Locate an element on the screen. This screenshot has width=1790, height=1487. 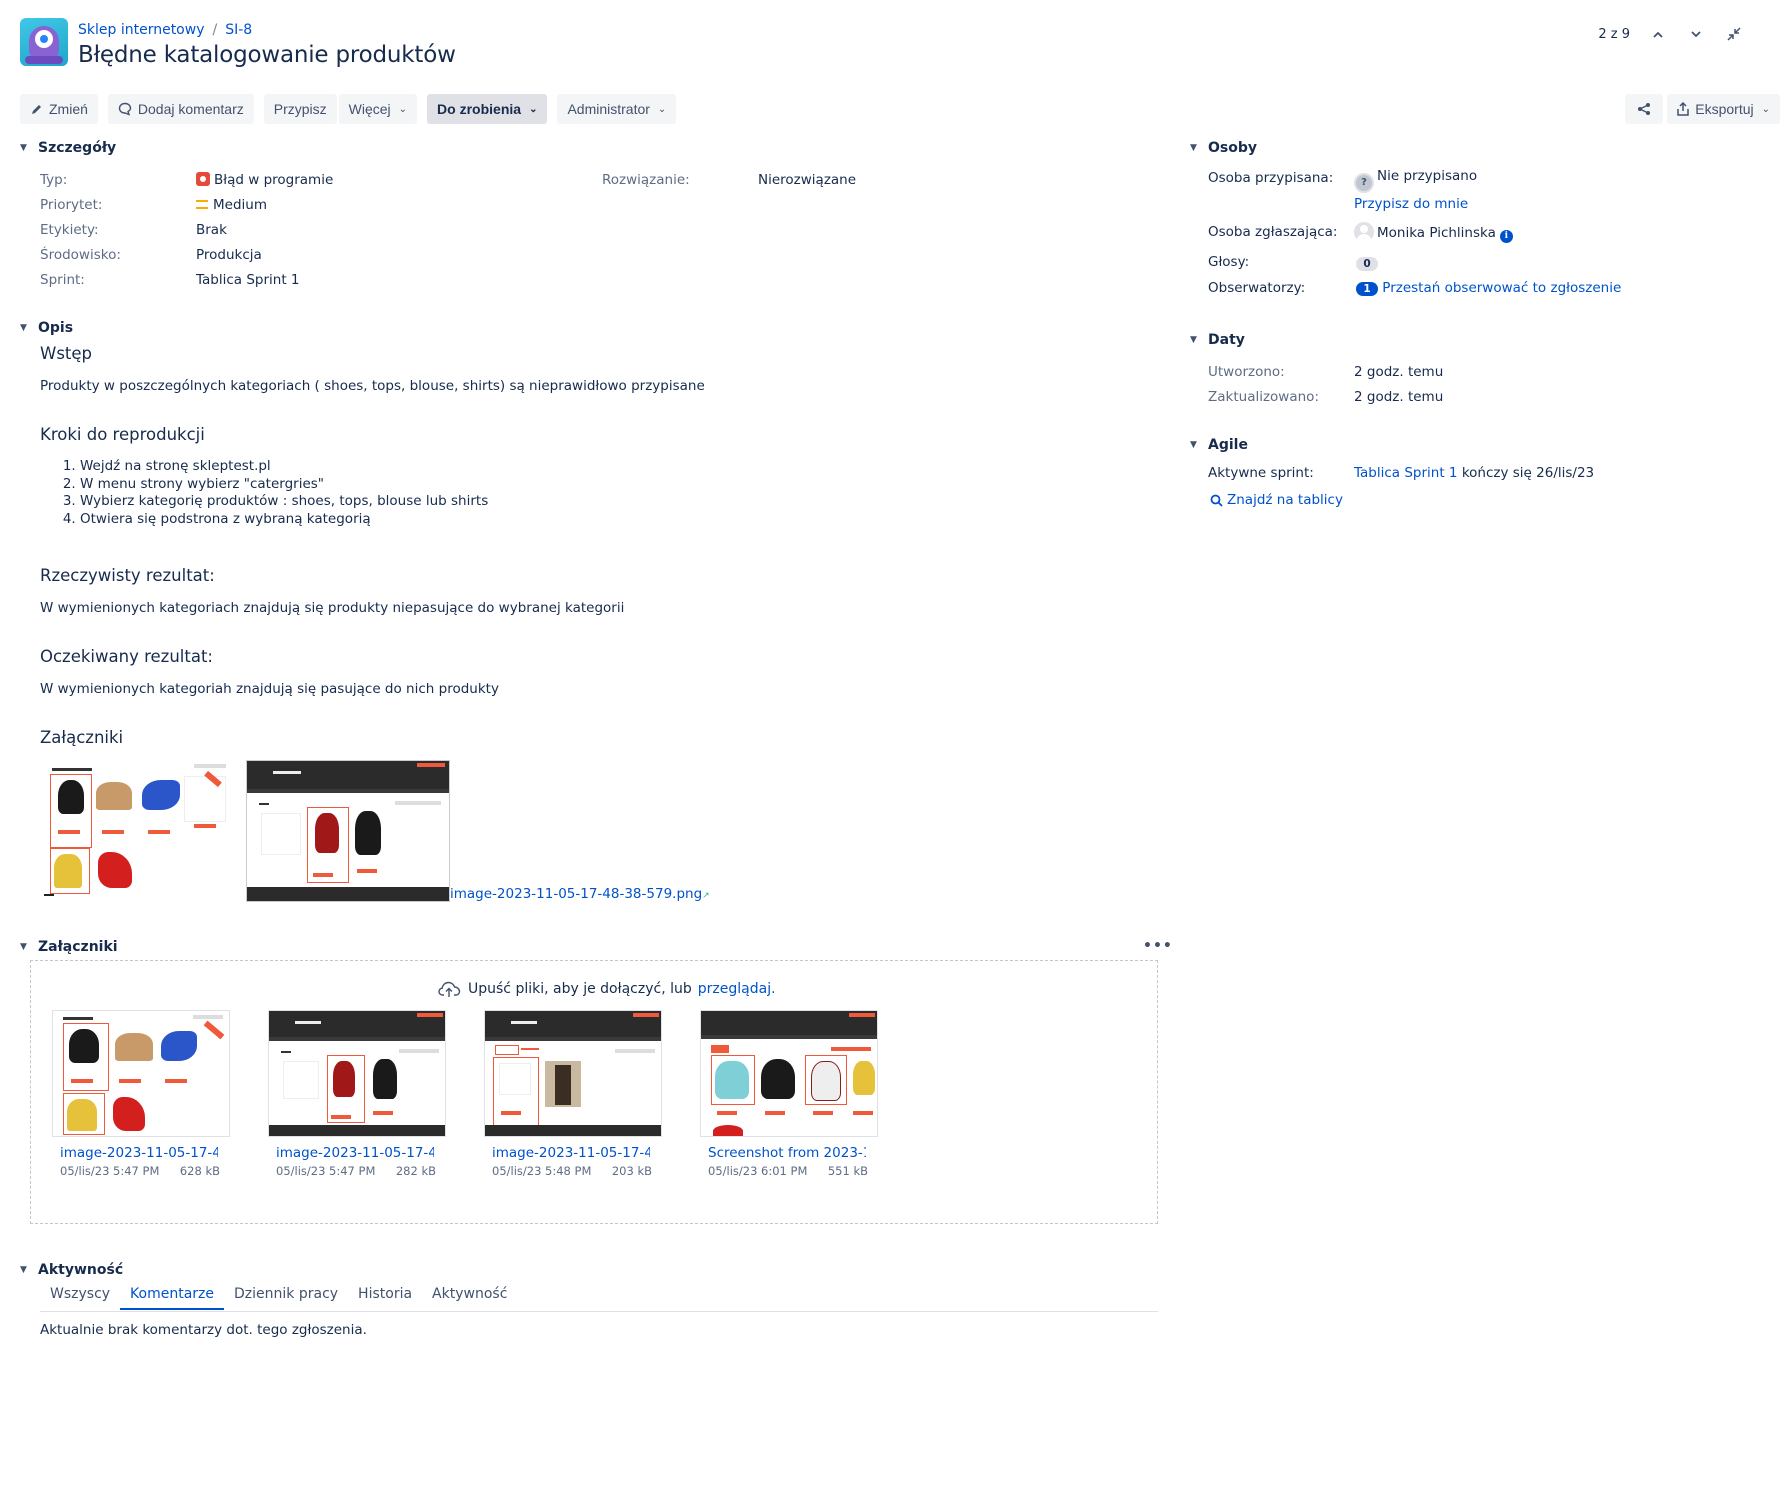
more-label: Więcej is located at coordinates (369, 109).